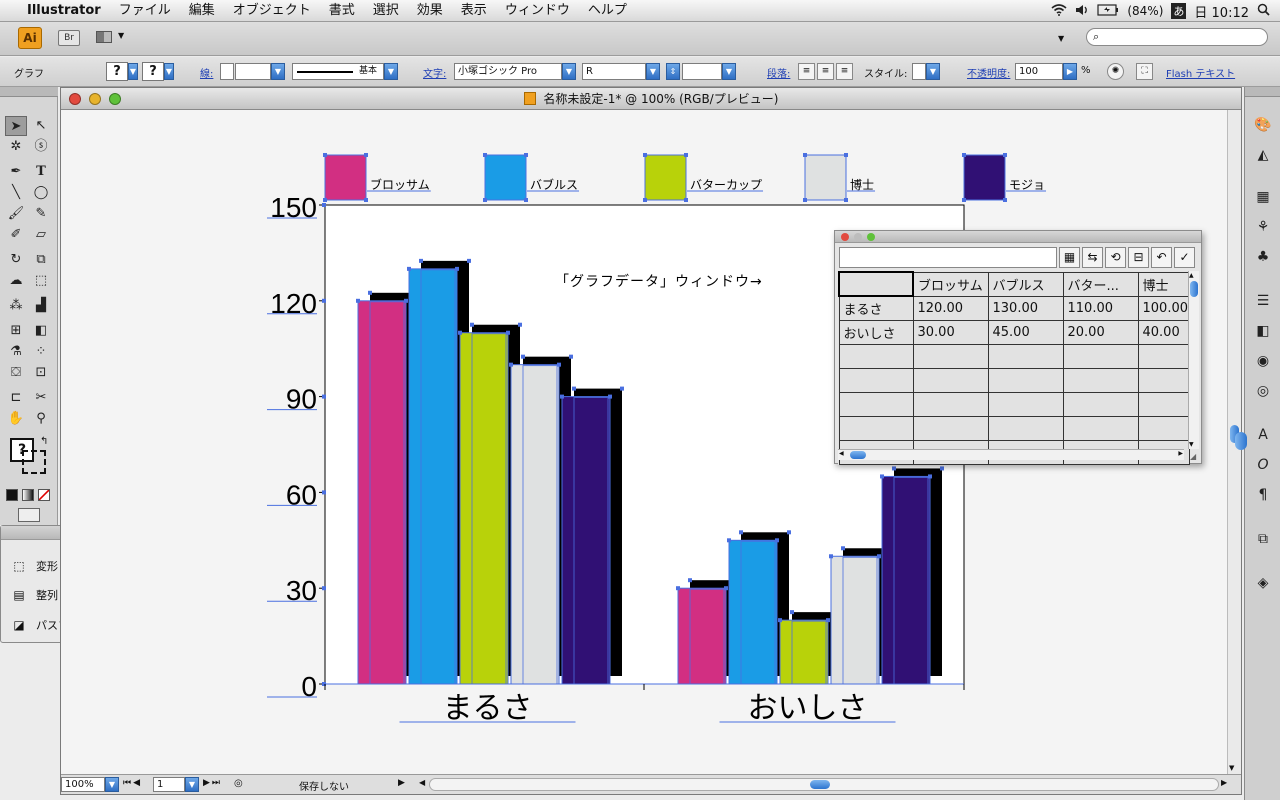  What do you see at coordinates (825, 71) in the screenshot?
I see `align-center-icon: ≡` at bounding box center [825, 71].